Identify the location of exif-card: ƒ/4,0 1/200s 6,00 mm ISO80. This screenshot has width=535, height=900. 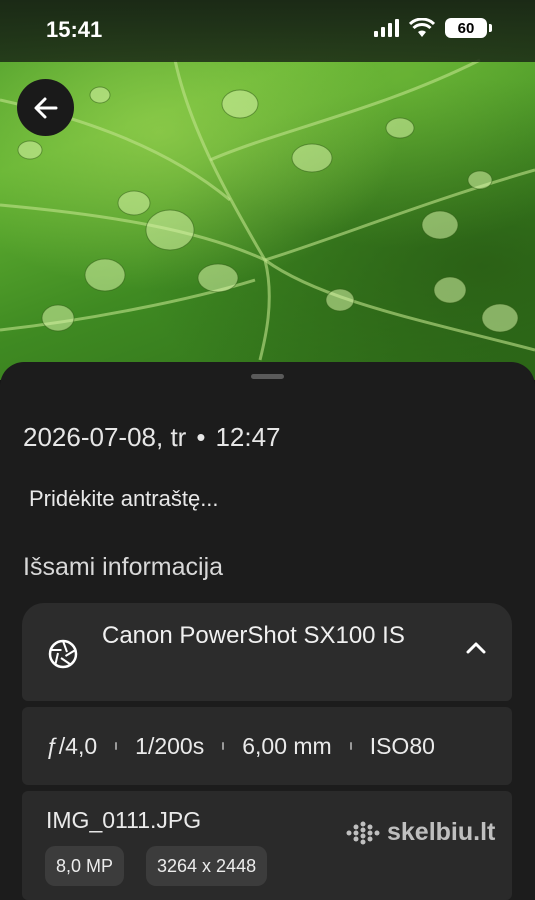
(267, 746).